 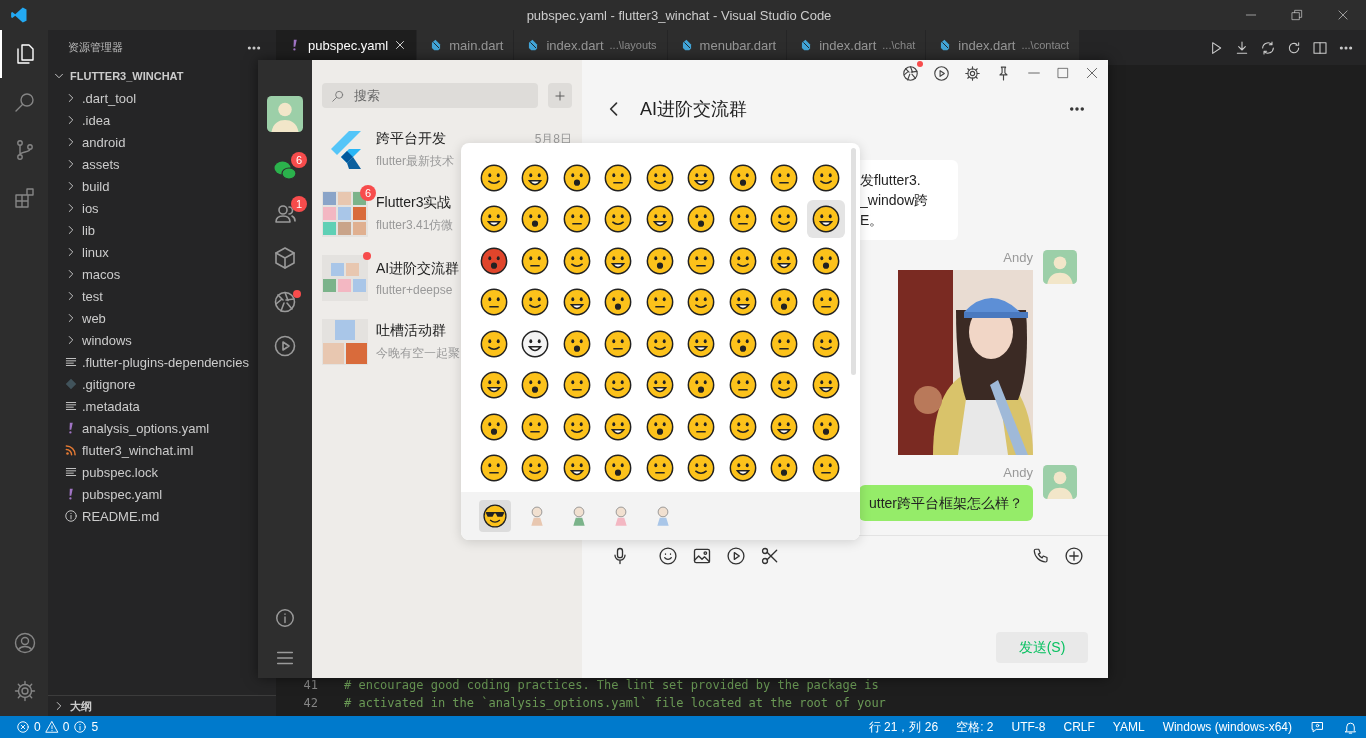 I want to click on sunglasses-emoji-icon, so click(x=495, y=516).